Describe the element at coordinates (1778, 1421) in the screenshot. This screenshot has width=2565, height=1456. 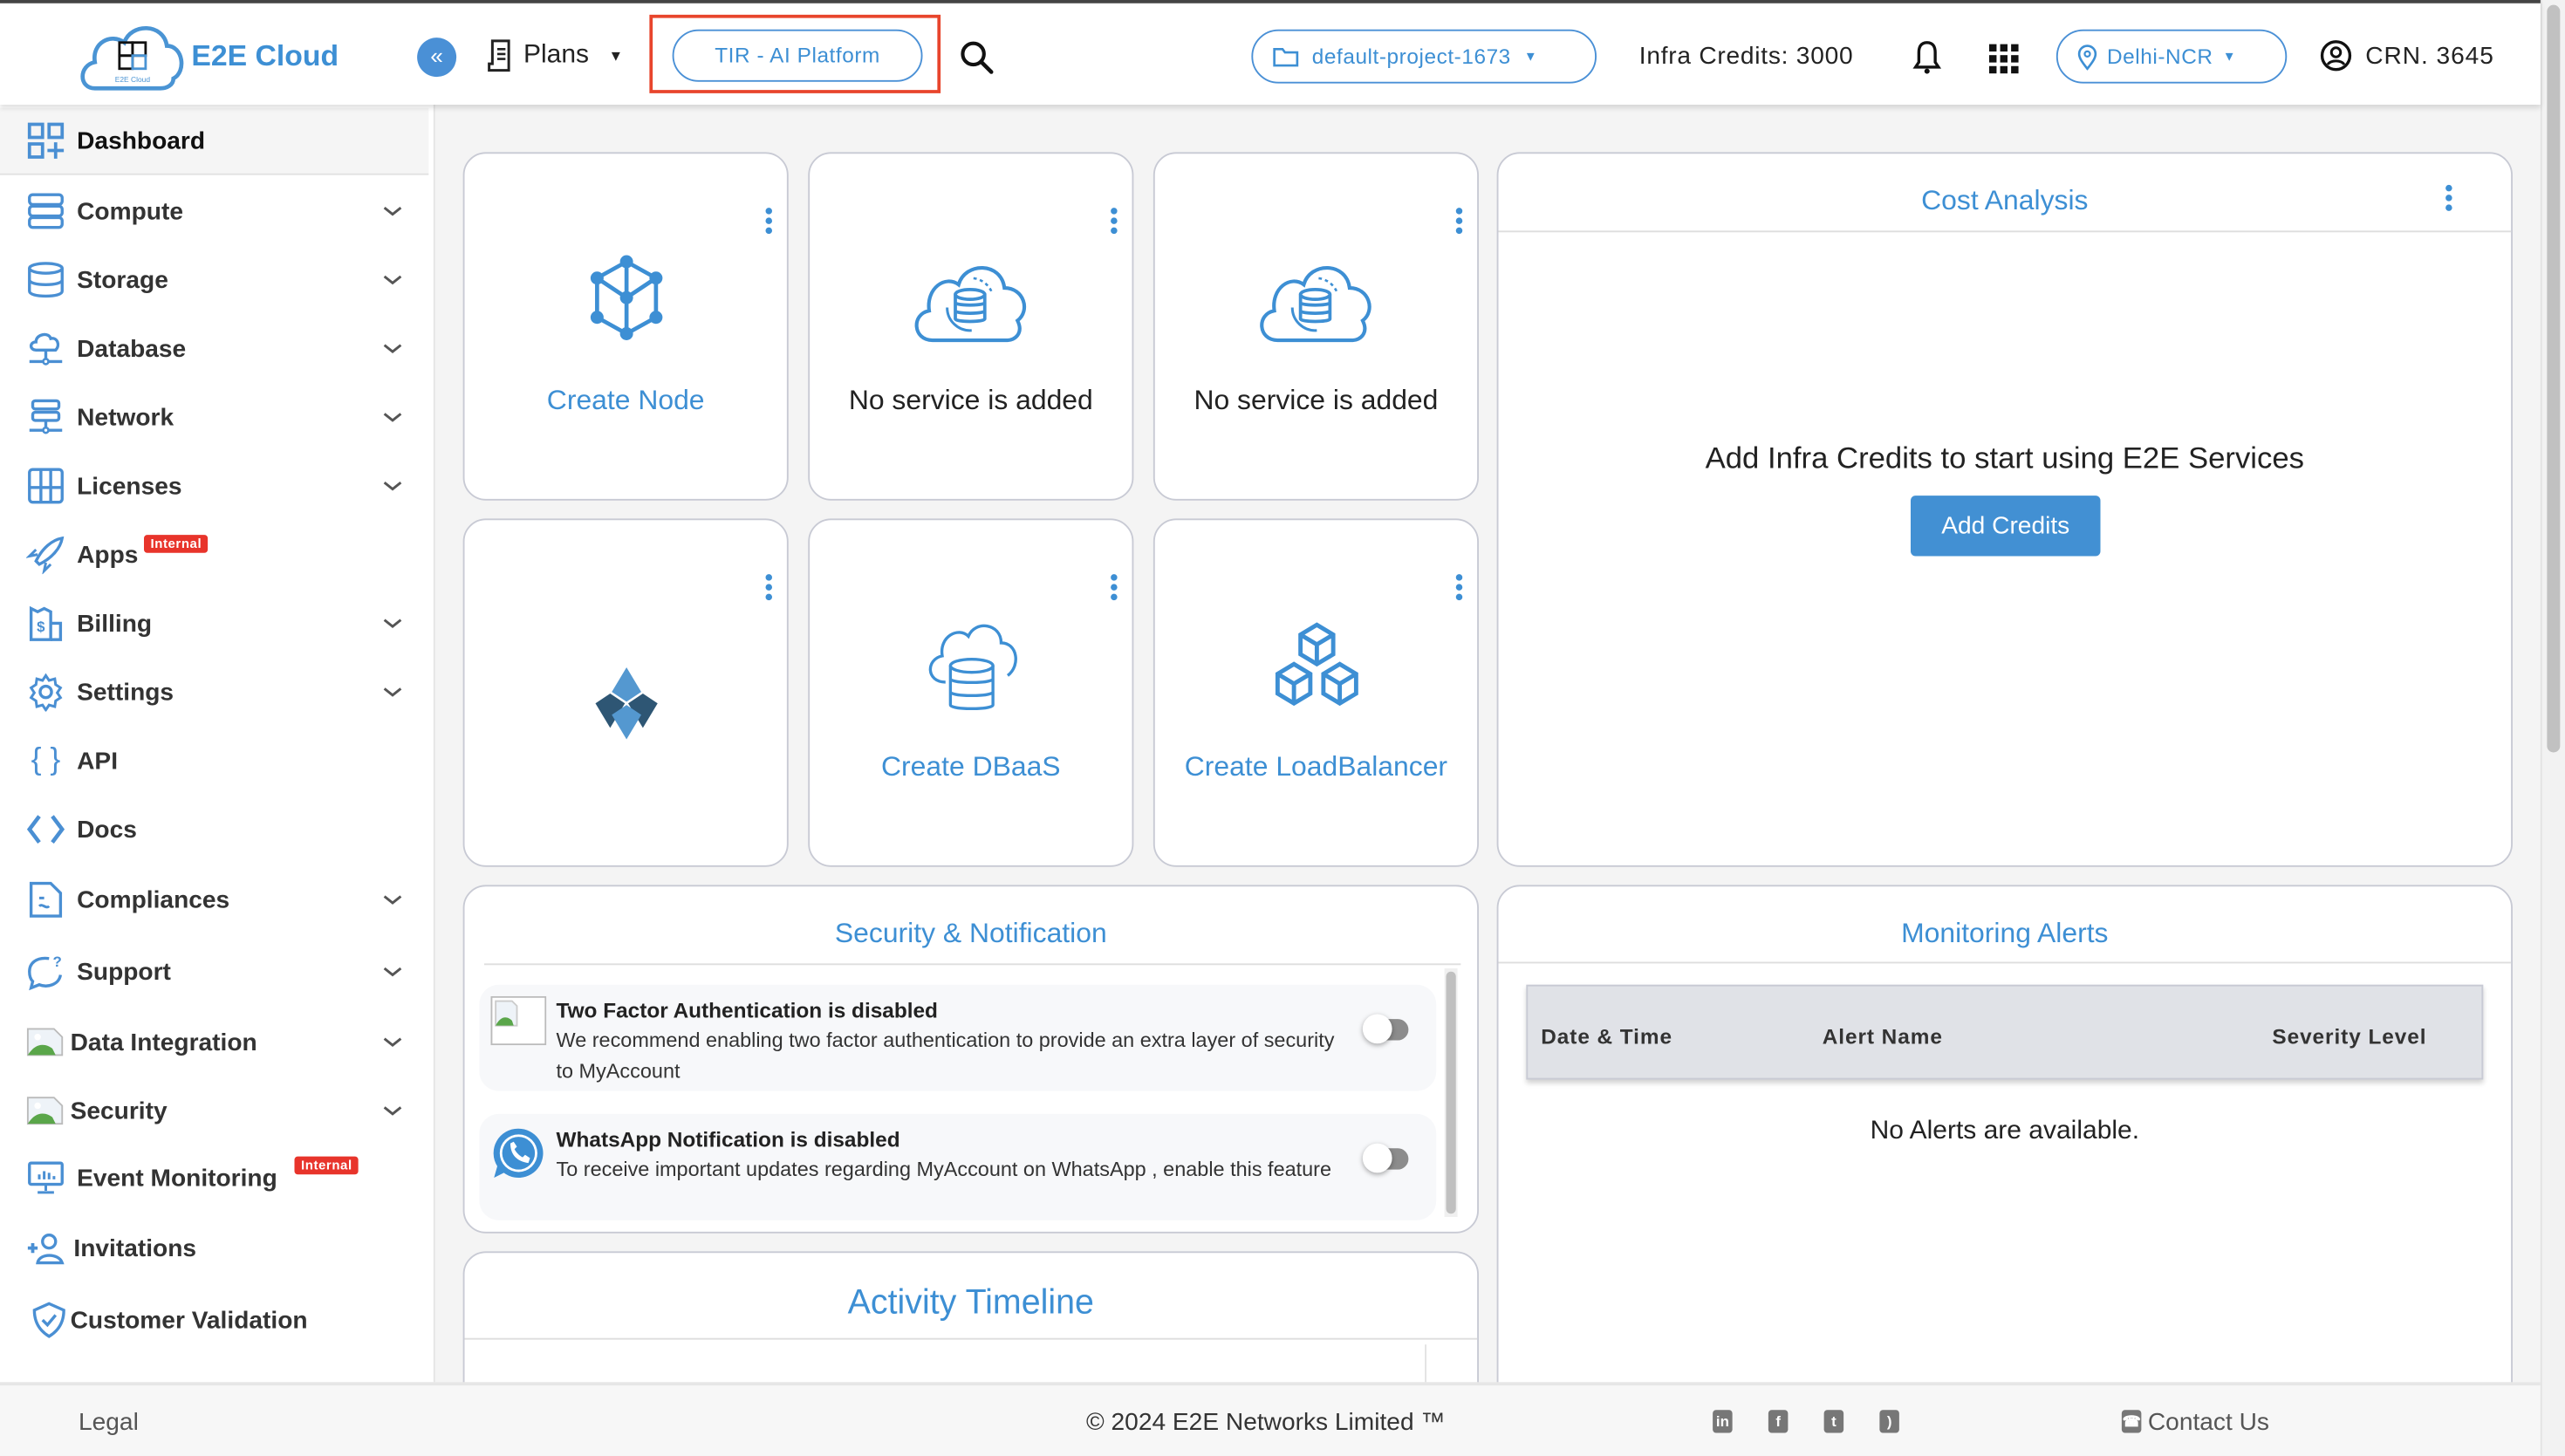
I see `facebook-icon: f` at that location.